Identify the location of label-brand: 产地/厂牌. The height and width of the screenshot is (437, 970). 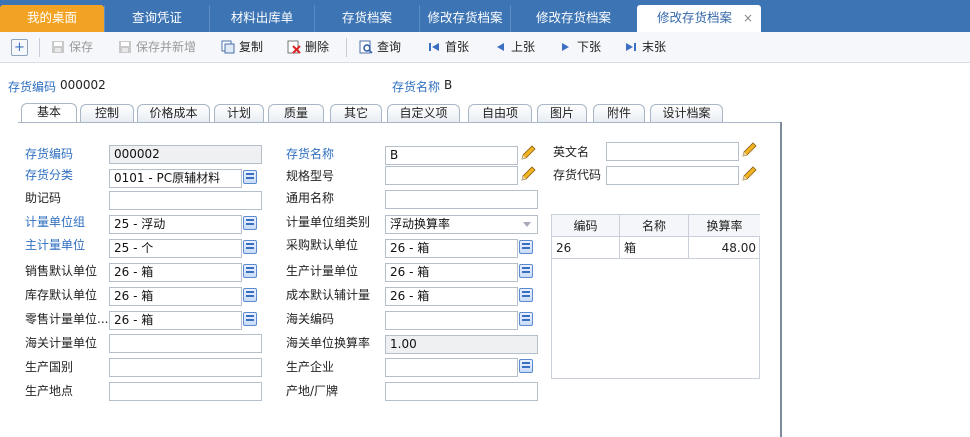
(312, 391).